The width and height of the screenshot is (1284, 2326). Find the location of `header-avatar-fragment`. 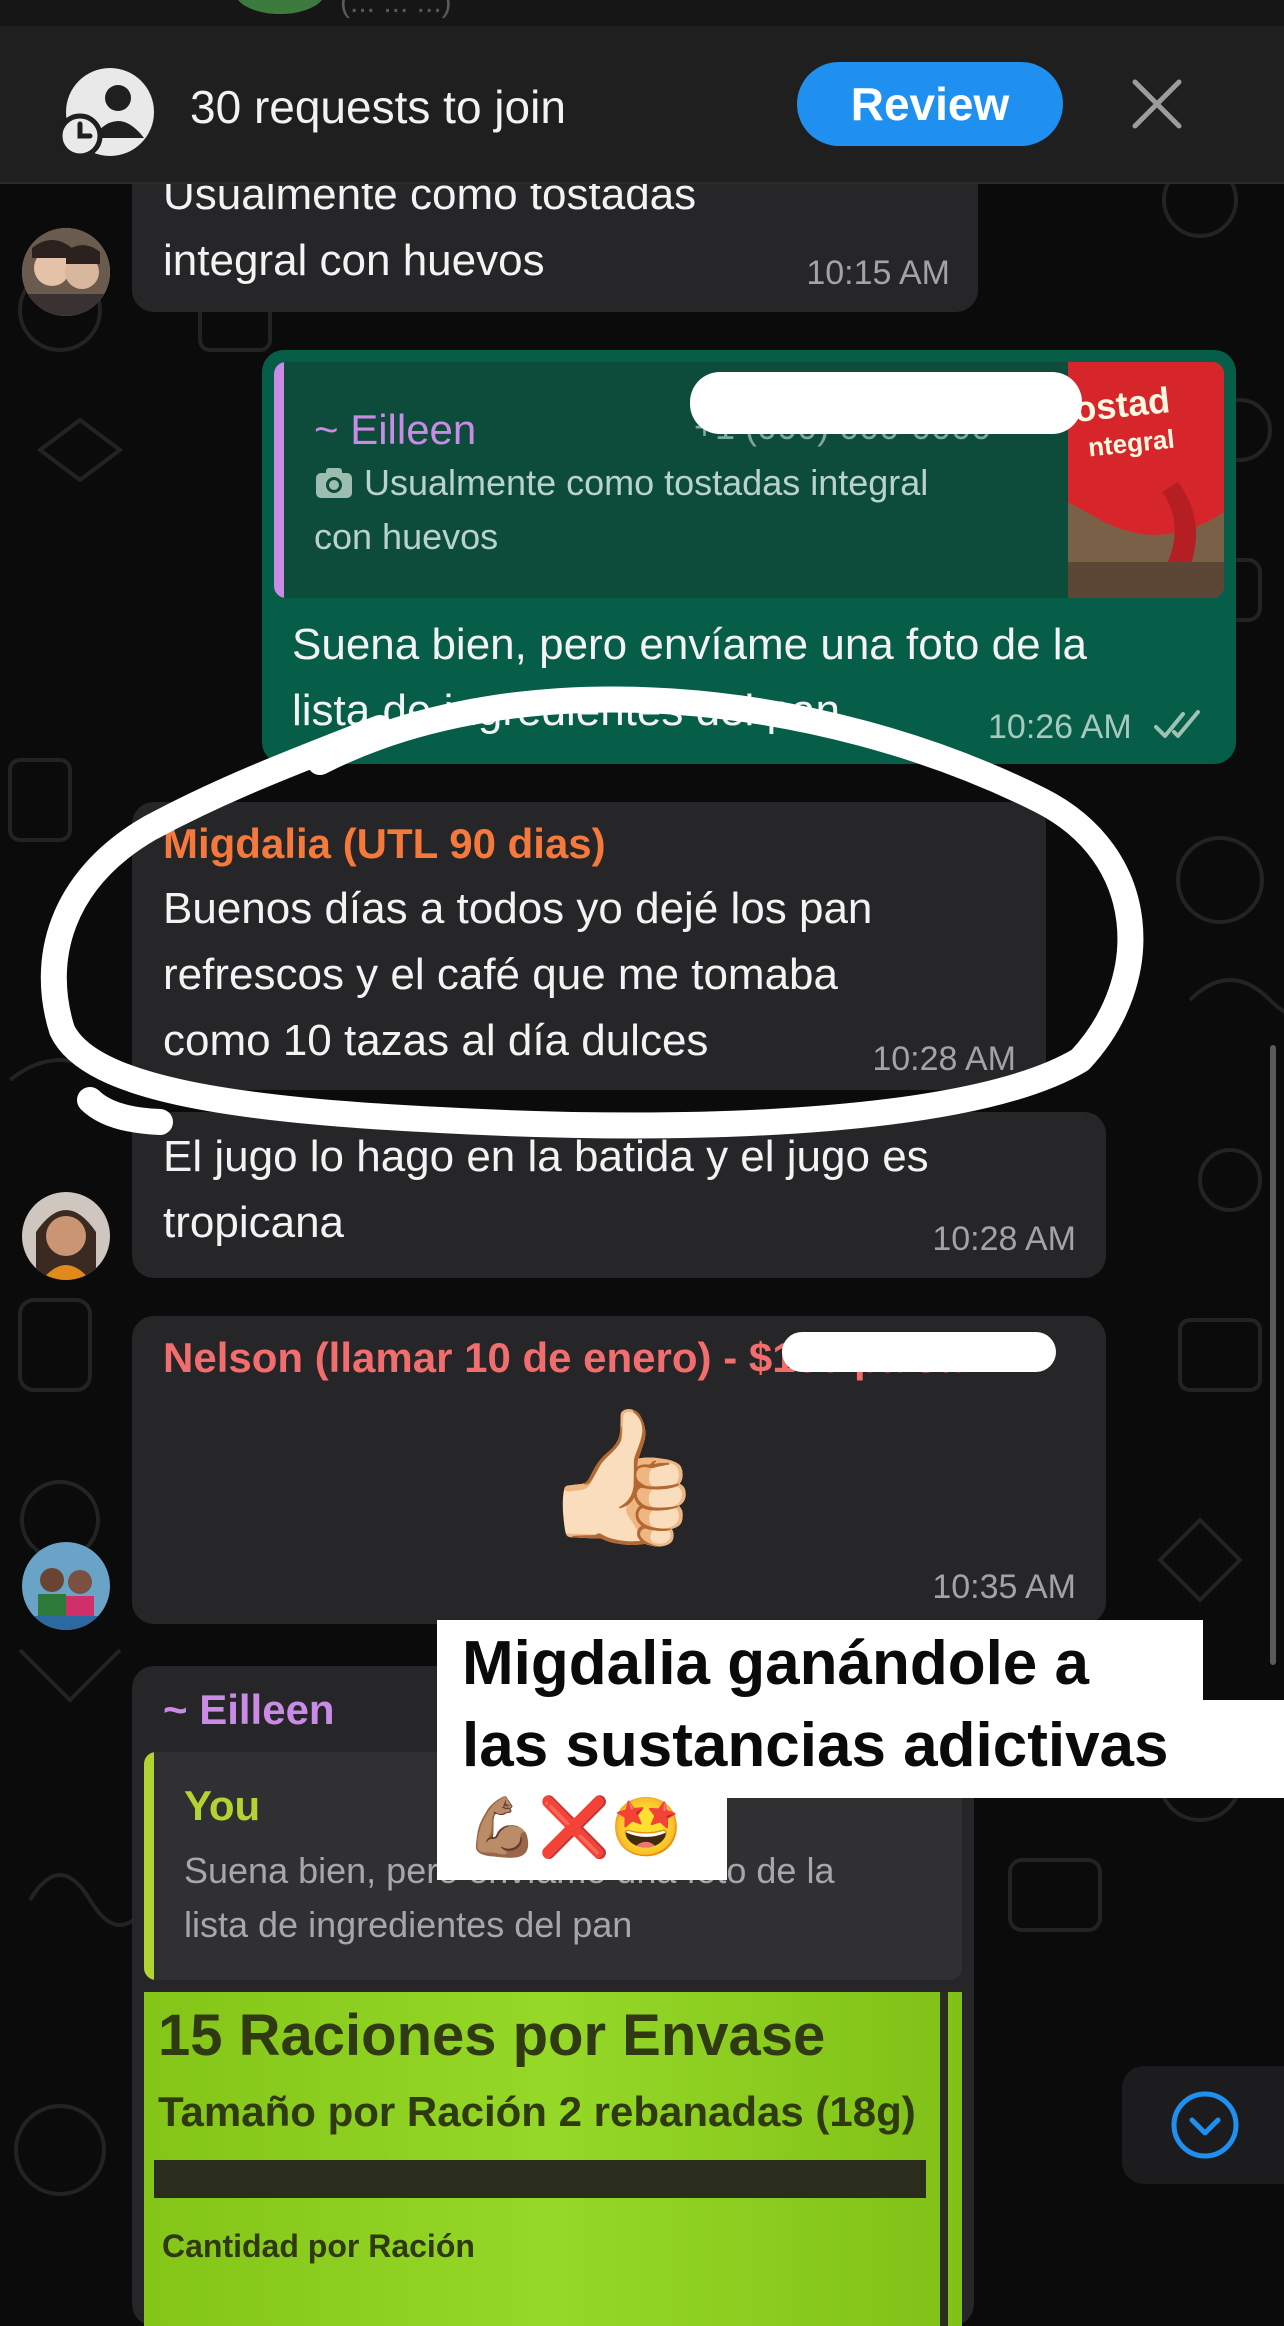

header-avatar-fragment is located at coordinates (280, 7).